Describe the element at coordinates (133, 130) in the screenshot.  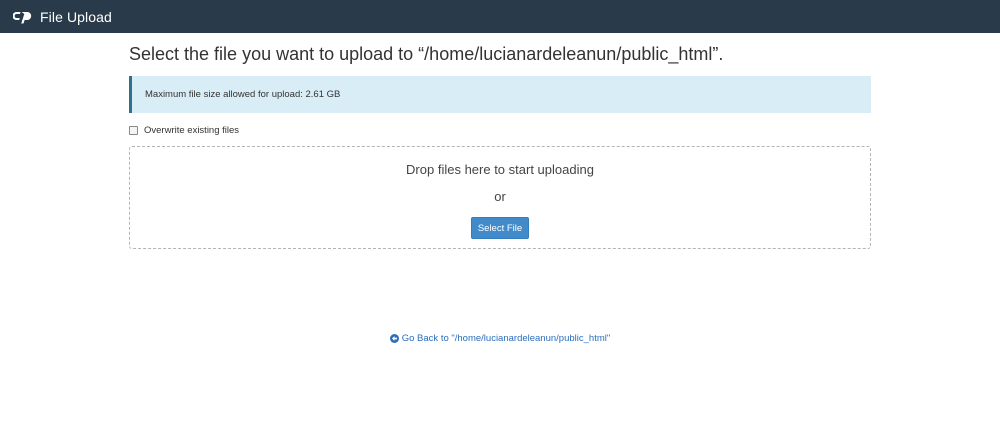
I see `overwrite-checkbox` at that location.